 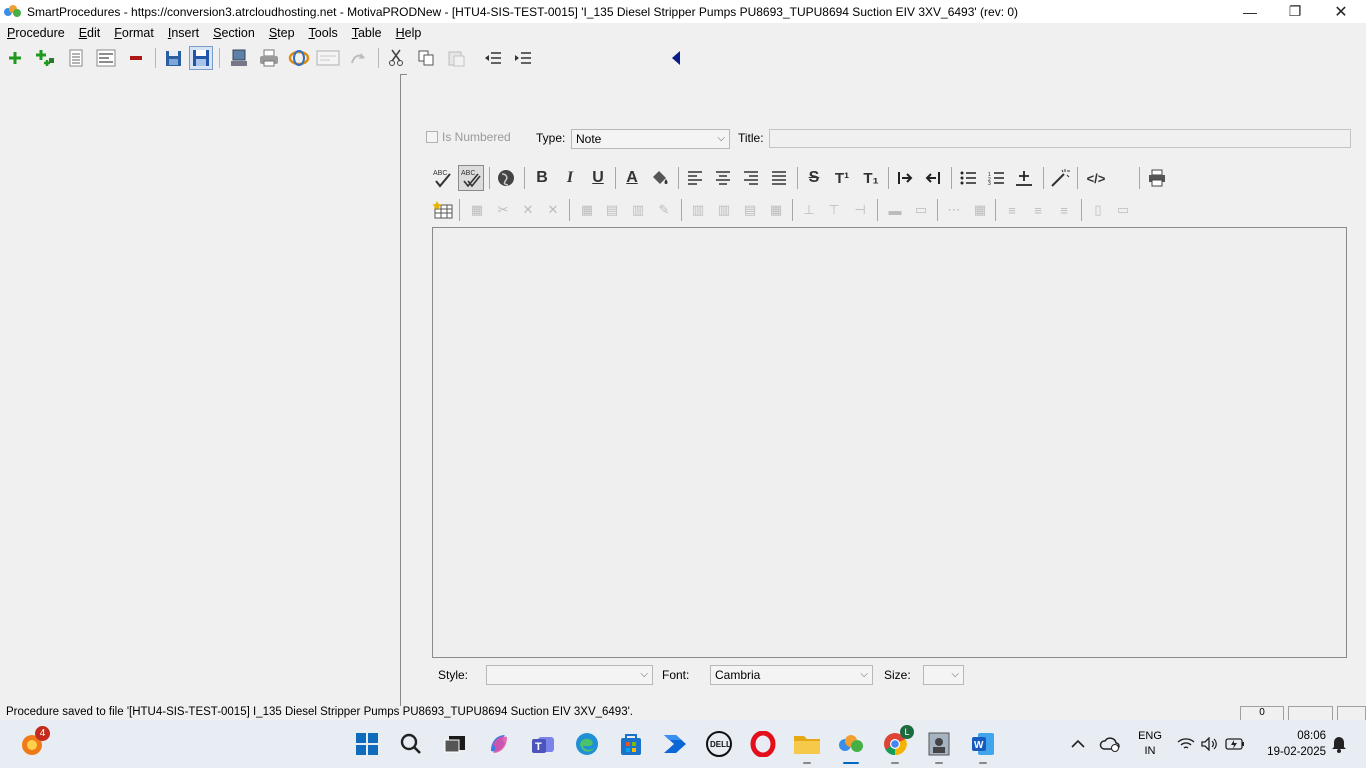 I want to click on dell-app-button: DELL, so click(x=719, y=744).